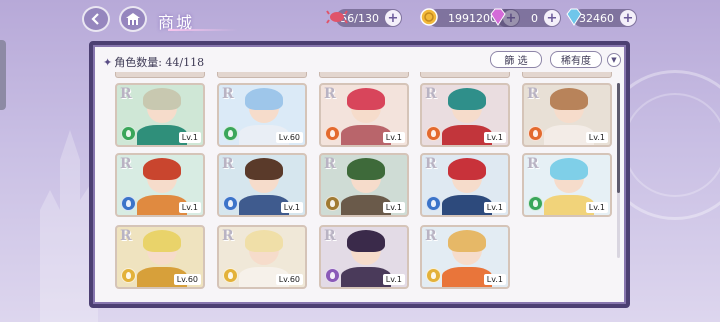 This screenshot has height=322, width=720. What do you see at coordinates (552, 18) in the screenshot?
I see `add-pink-gem-button: +` at bounding box center [552, 18].